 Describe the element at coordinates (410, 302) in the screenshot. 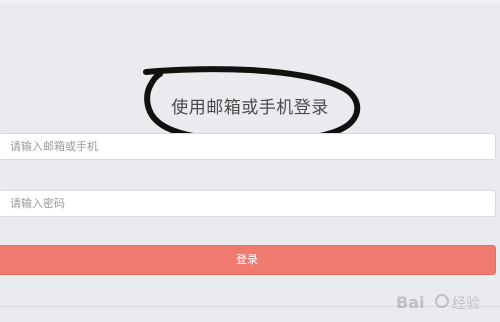

I see `svg-text: Bai` at that location.